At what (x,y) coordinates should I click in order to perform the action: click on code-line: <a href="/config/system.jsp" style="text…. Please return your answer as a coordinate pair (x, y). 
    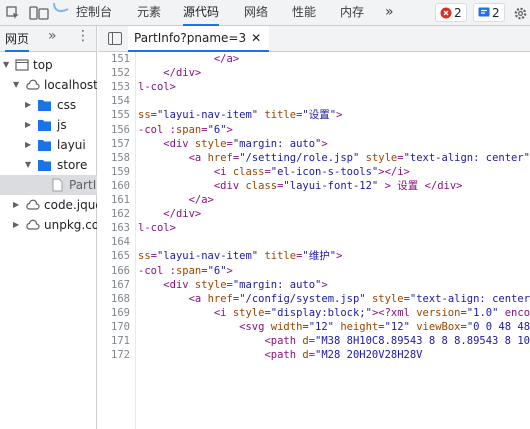
    Looking at the image, I should click on (359, 298).